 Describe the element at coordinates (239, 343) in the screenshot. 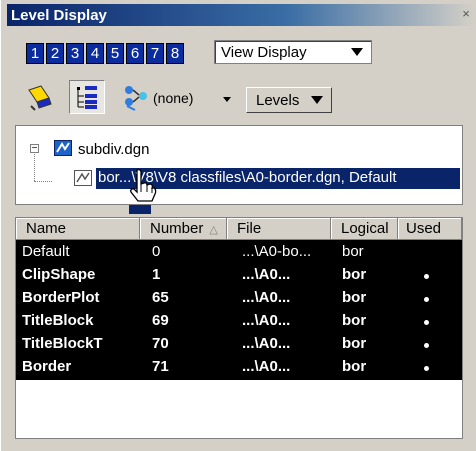

I see `table-row: TitleBlockT 70 ...\A0... bor` at that location.